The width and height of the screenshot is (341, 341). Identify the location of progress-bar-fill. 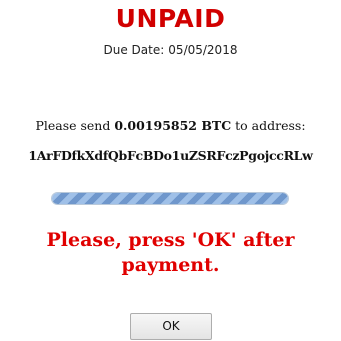
(170, 198).